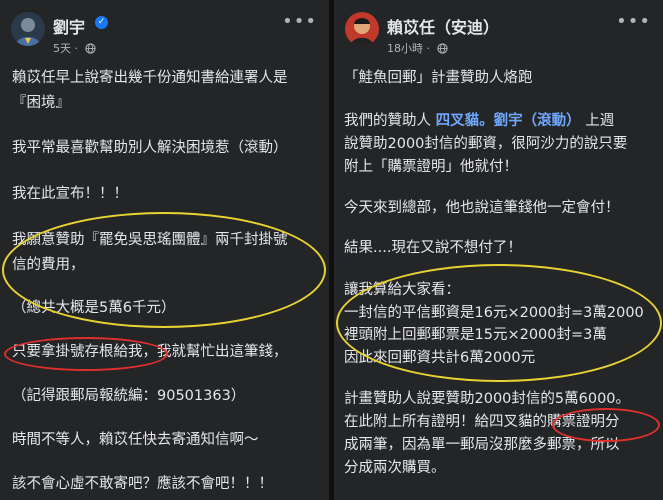  Describe the element at coordinates (440, 358) in the screenshot. I see `post-text-line: 因此來回郵資共計6萬2000元` at that location.